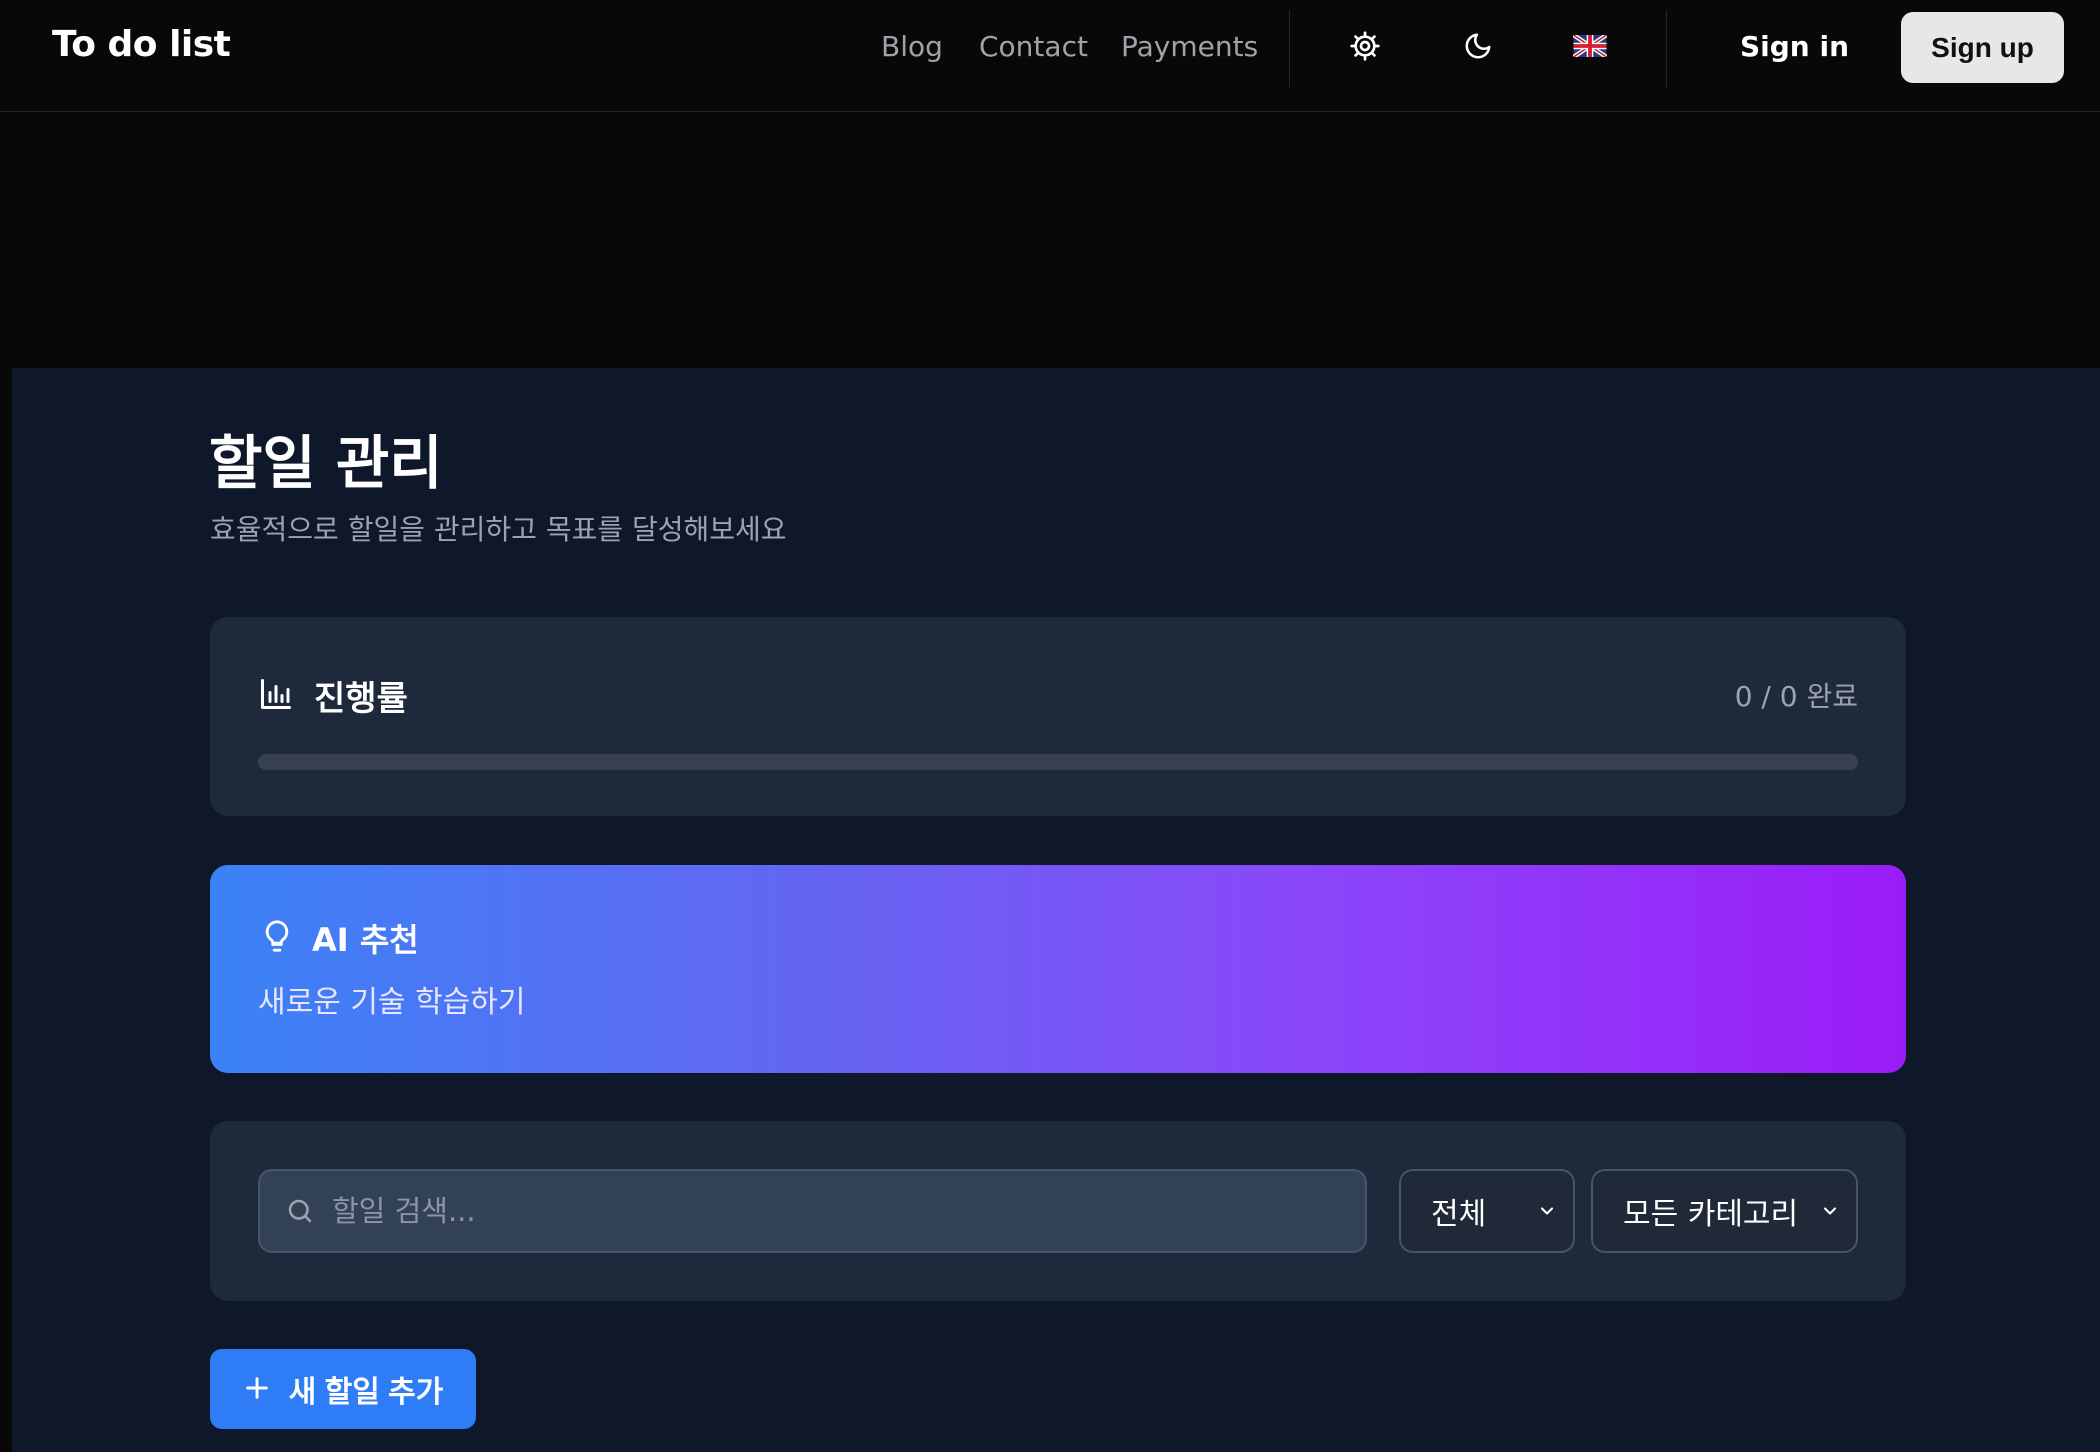  What do you see at coordinates (326, 463) in the screenshot?
I see `page-title: 할일 관리` at bounding box center [326, 463].